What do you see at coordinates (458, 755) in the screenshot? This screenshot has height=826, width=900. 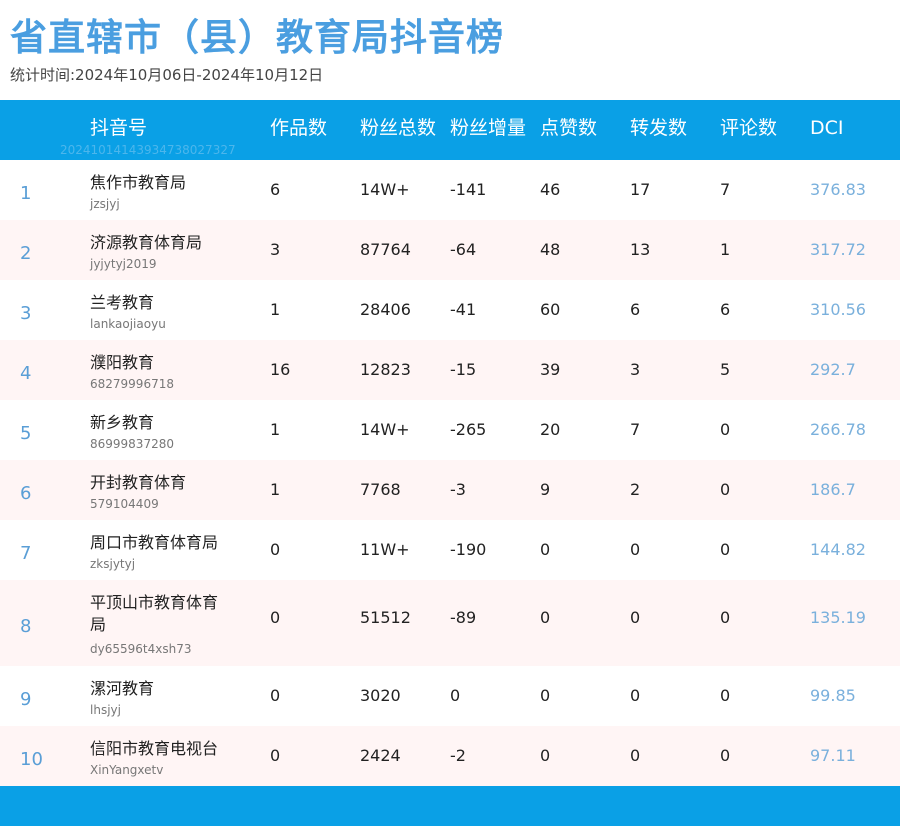 I see `cell-fans-growth: -2` at bounding box center [458, 755].